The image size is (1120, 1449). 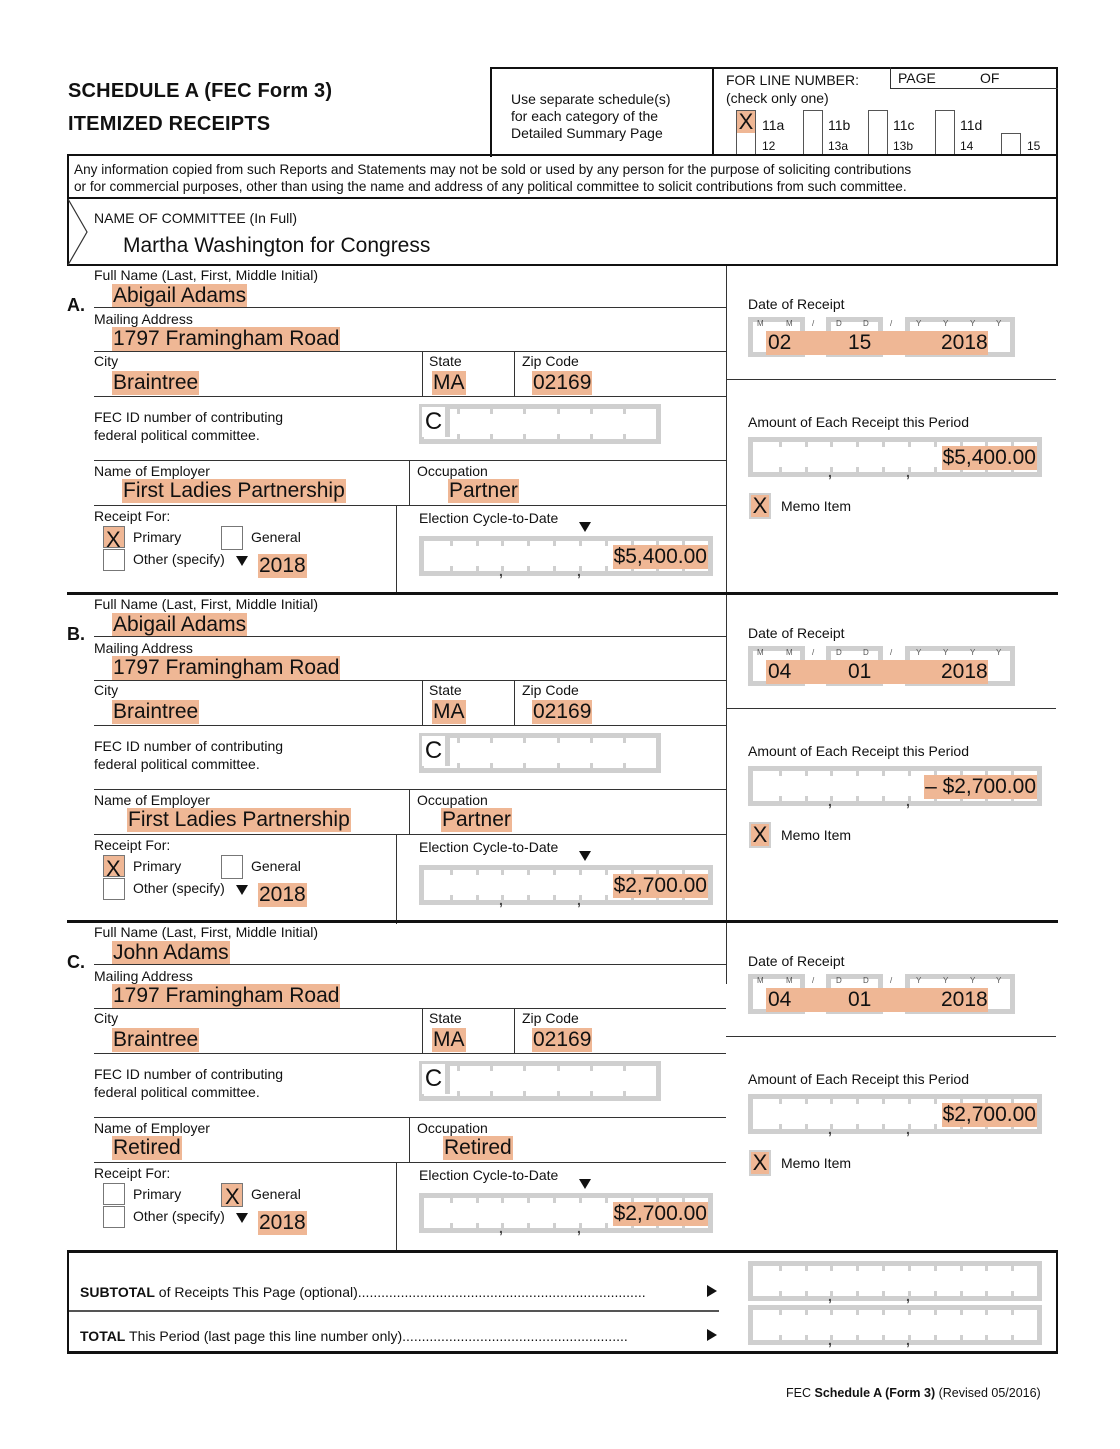 What do you see at coordinates (746, 122) in the screenshot?
I see `checkbox-11a: X` at bounding box center [746, 122].